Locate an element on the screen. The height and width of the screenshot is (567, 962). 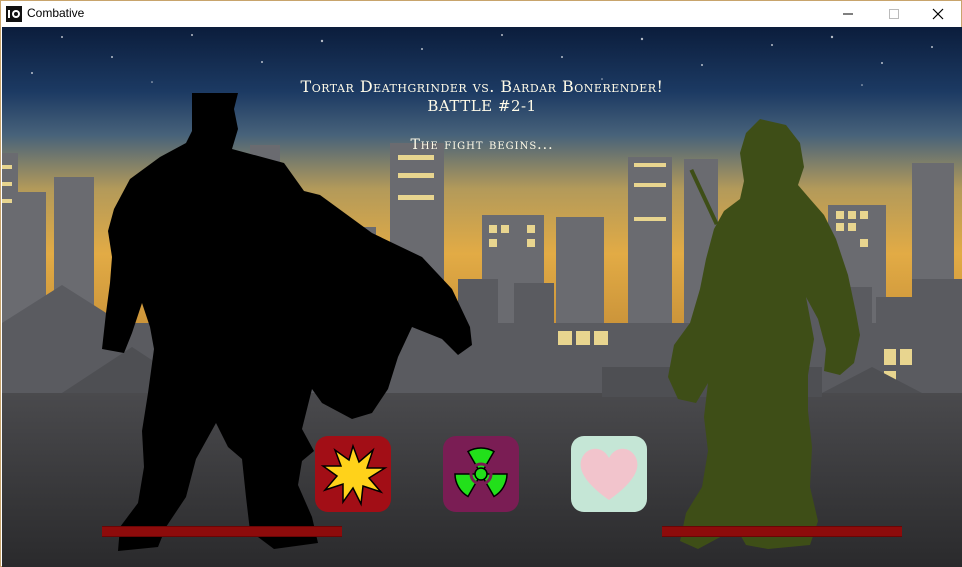
close-button is located at coordinates (938, 13).